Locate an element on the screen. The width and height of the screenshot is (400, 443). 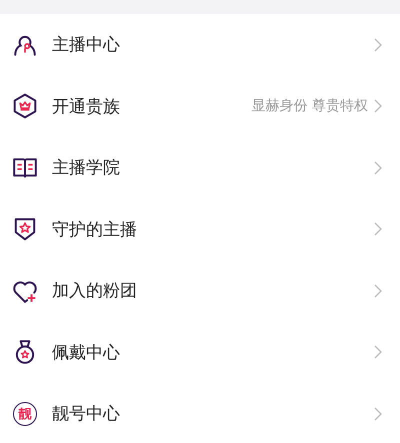
menu-label: 主播中心 is located at coordinates (86, 45).